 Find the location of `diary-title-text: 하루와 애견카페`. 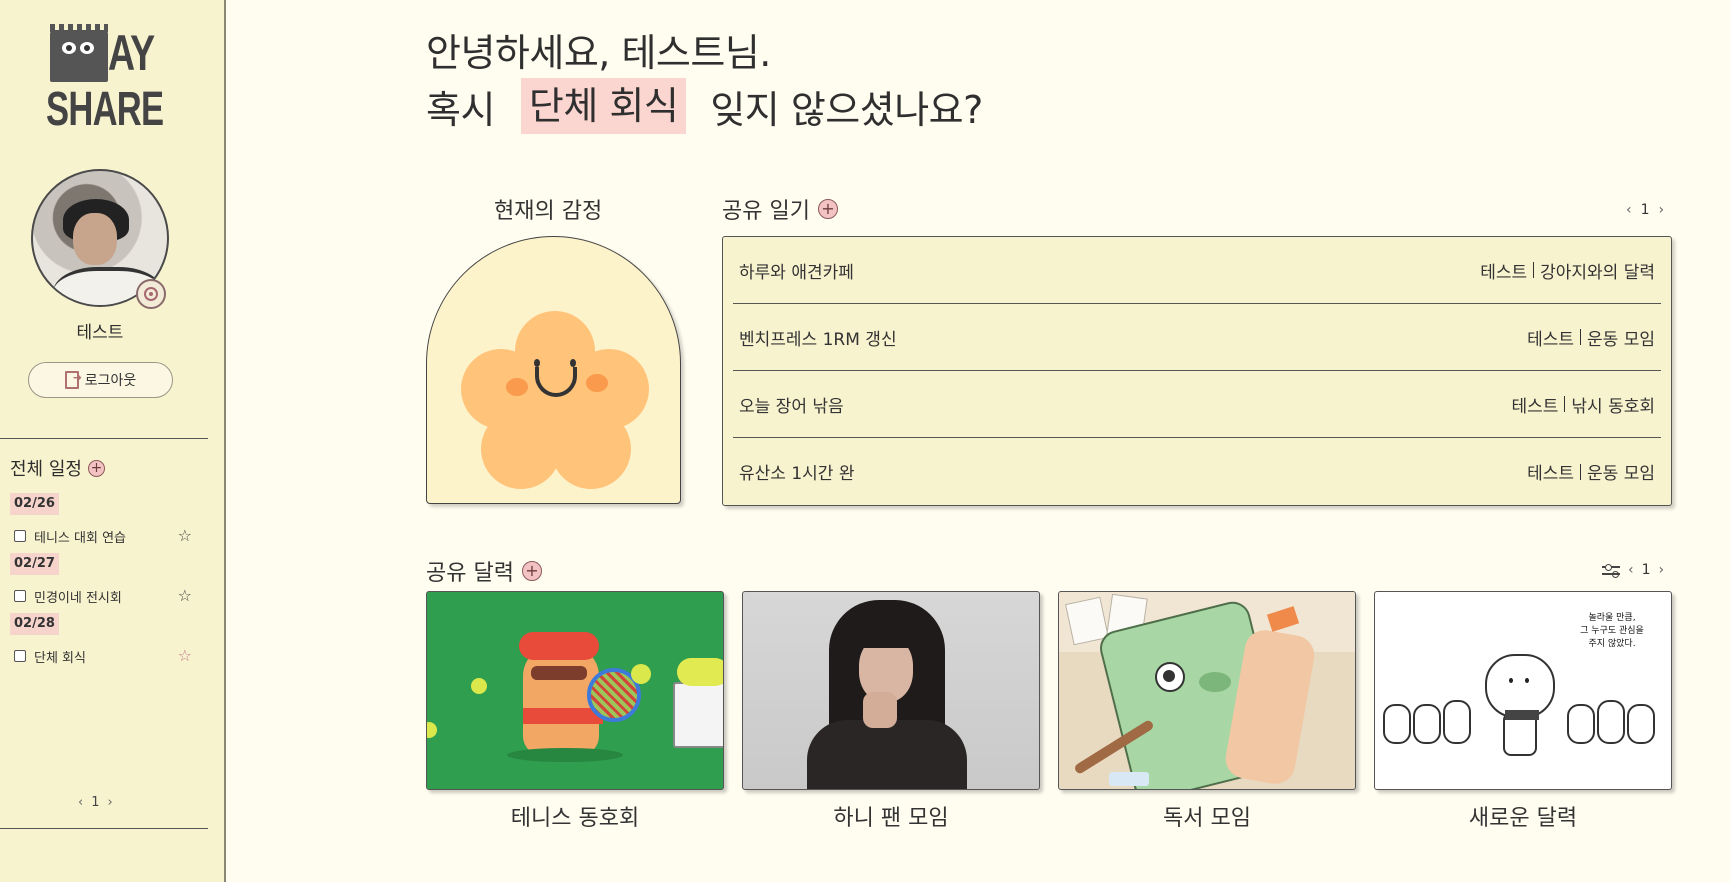

diary-title-text: 하루와 애견카페 is located at coordinates (796, 272).